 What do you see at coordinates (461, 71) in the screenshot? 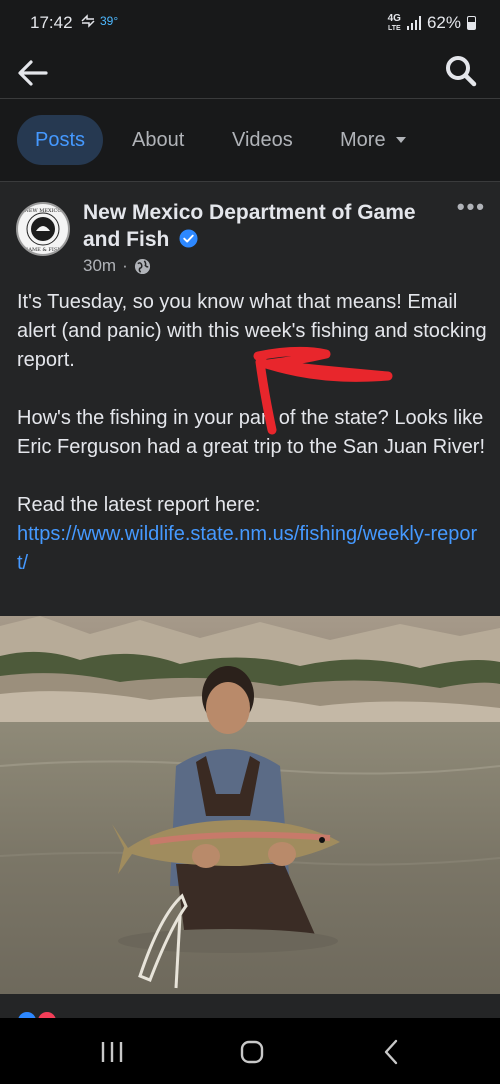
I see `search-icon` at bounding box center [461, 71].